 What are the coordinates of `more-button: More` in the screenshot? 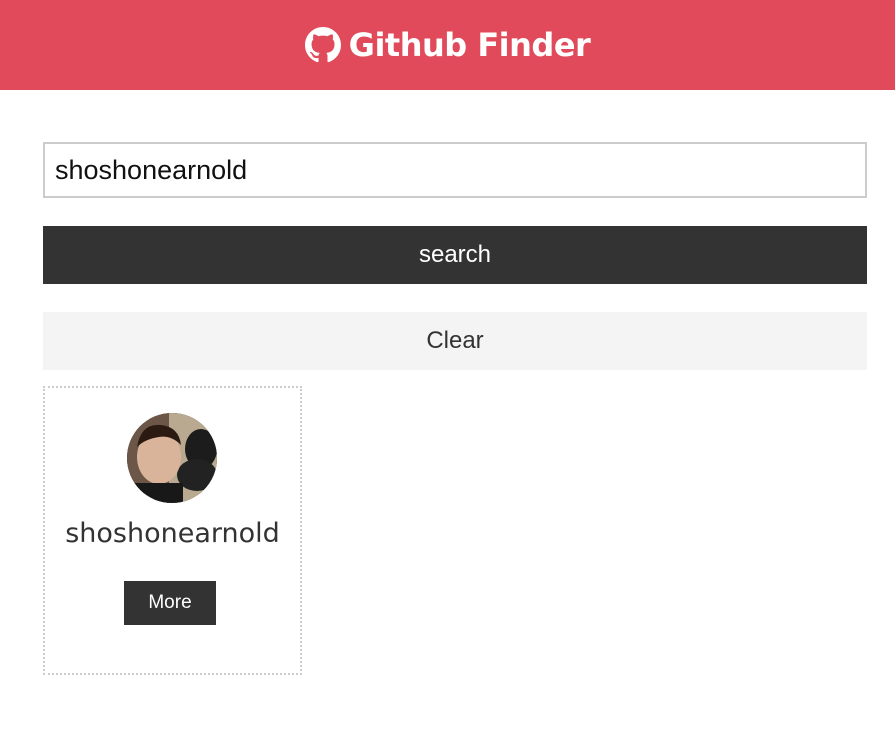 It's located at (170, 603).